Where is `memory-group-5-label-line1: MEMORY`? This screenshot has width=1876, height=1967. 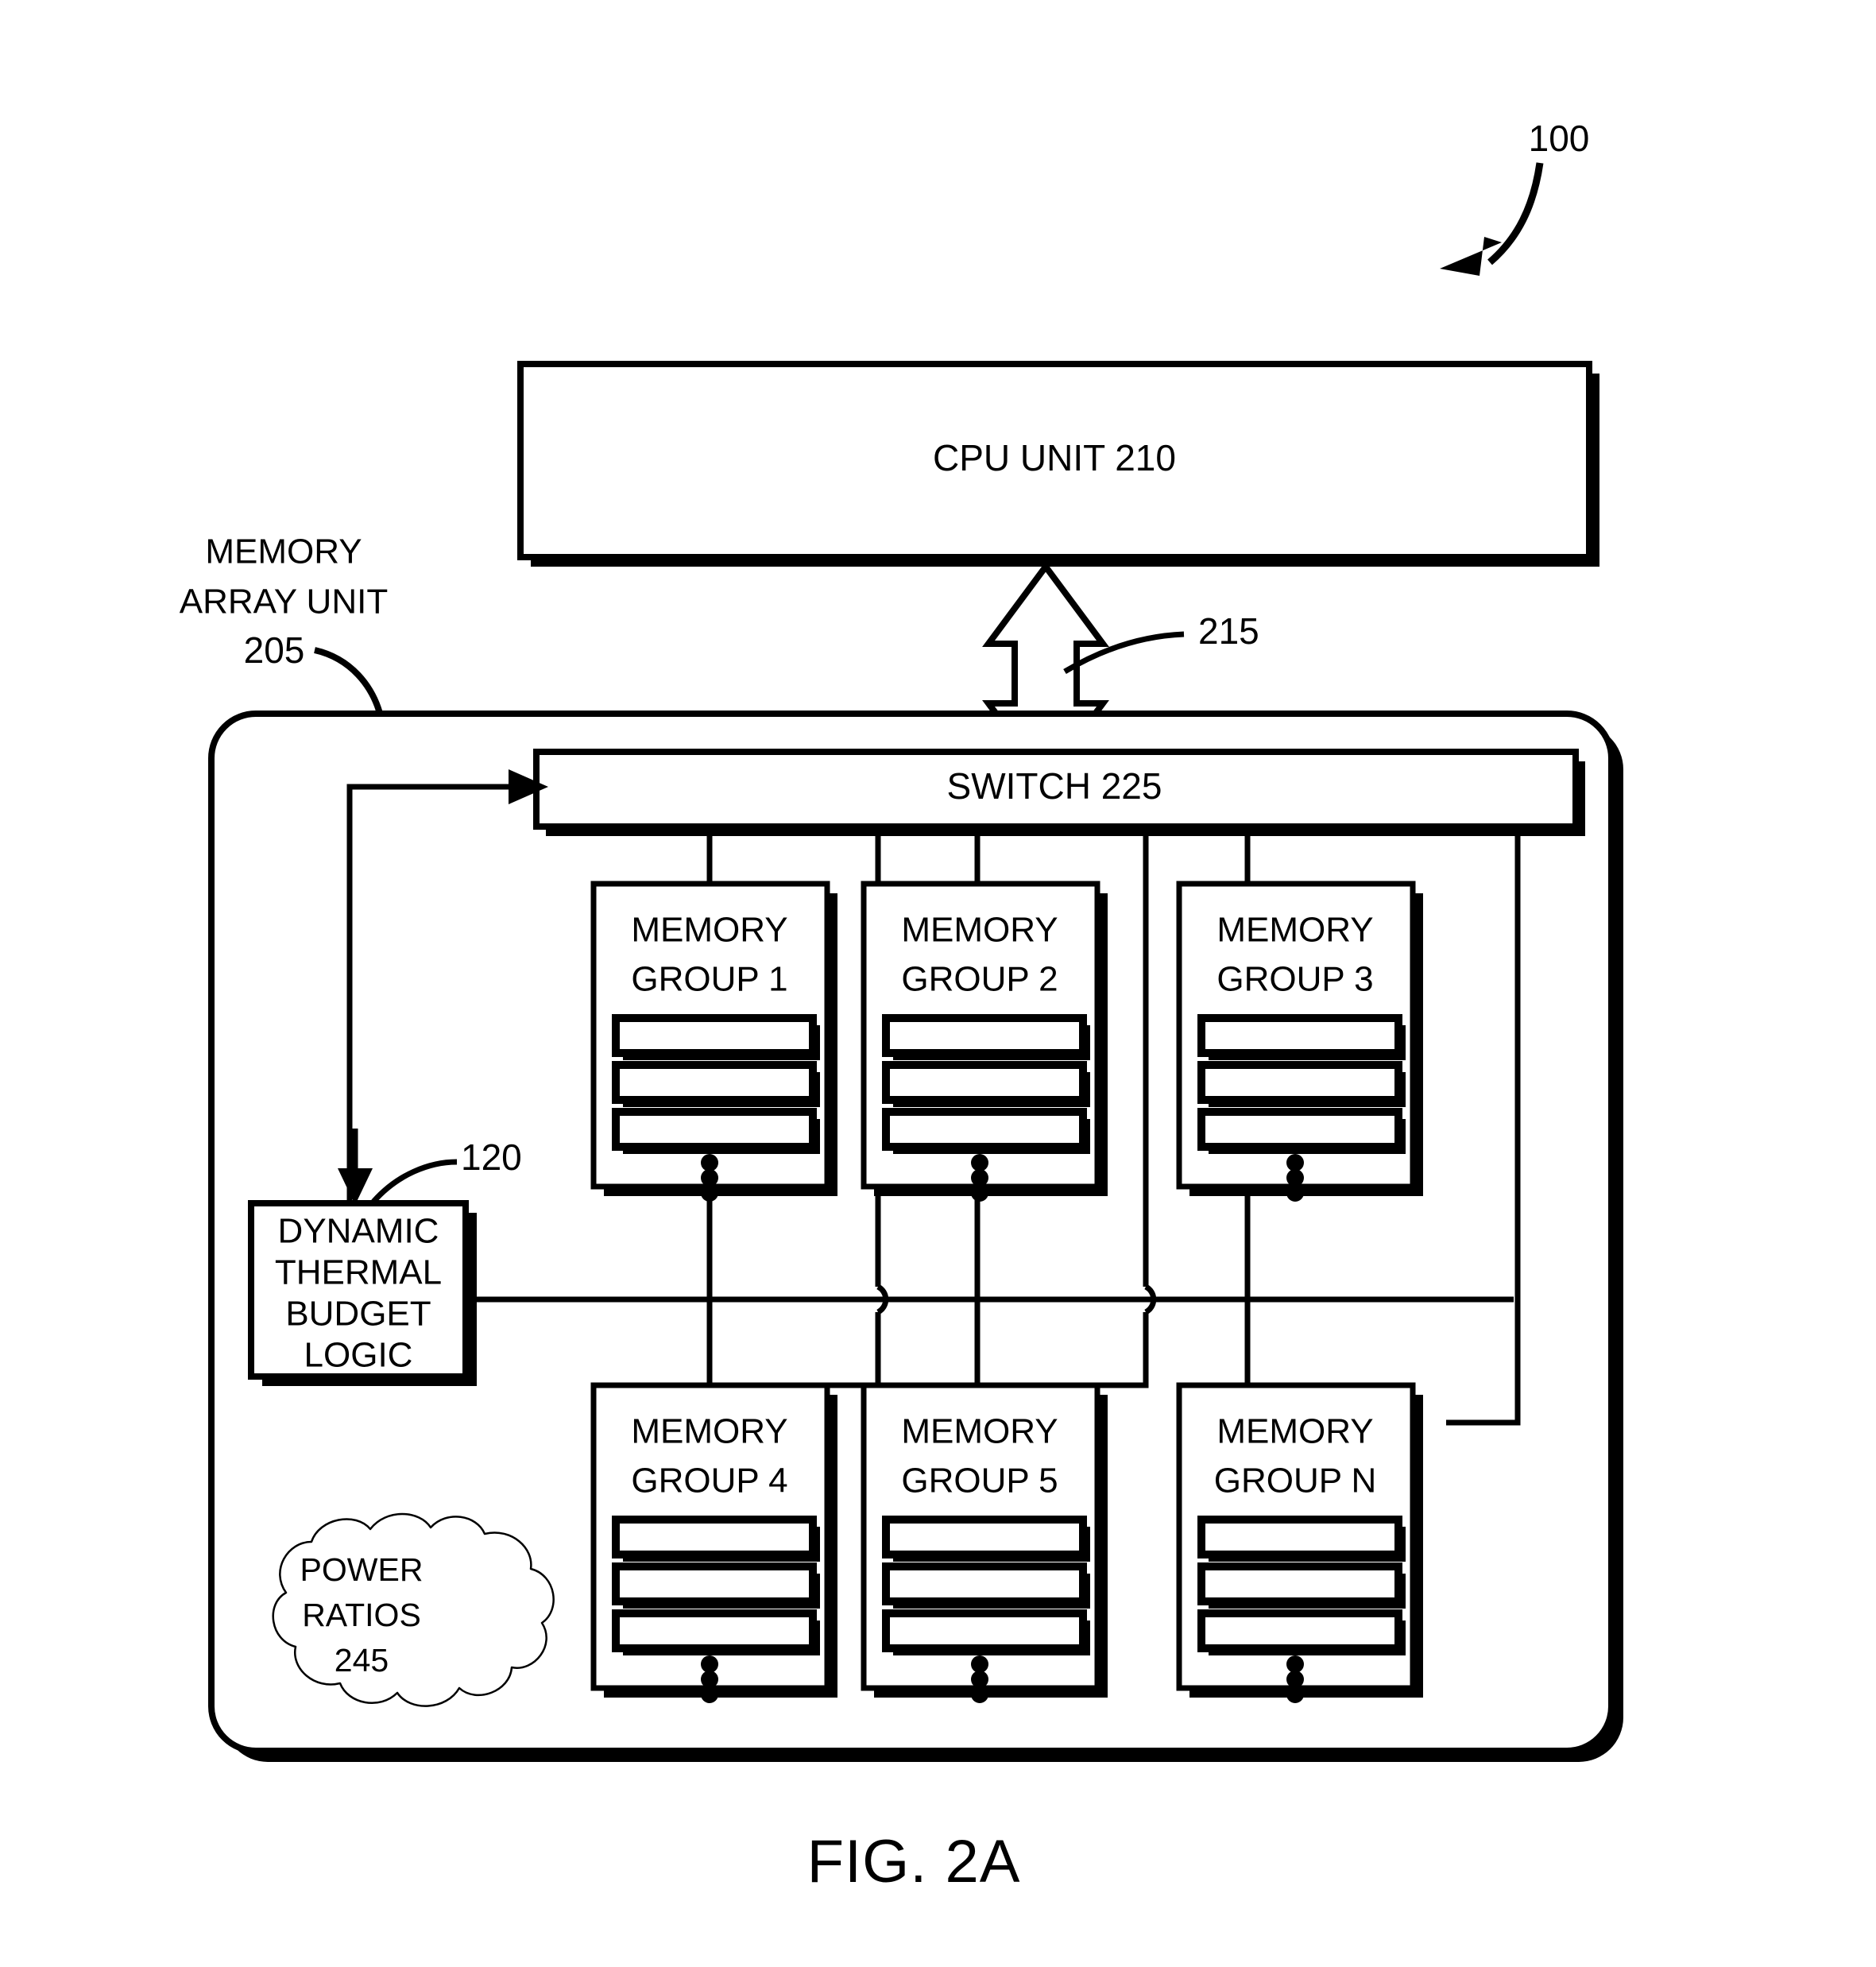 memory-group-5-label-line1: MEMORY is located at coordinates (979, 1432).